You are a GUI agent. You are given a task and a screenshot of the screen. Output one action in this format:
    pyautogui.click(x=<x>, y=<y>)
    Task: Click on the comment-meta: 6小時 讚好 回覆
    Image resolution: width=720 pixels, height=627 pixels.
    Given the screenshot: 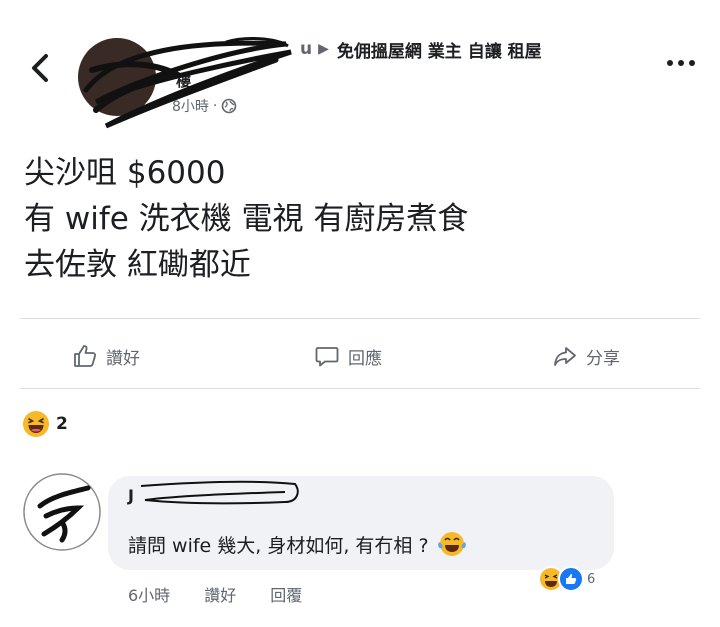 What is the action you would take?
    pyautogui.click(x=215, y=594)
    